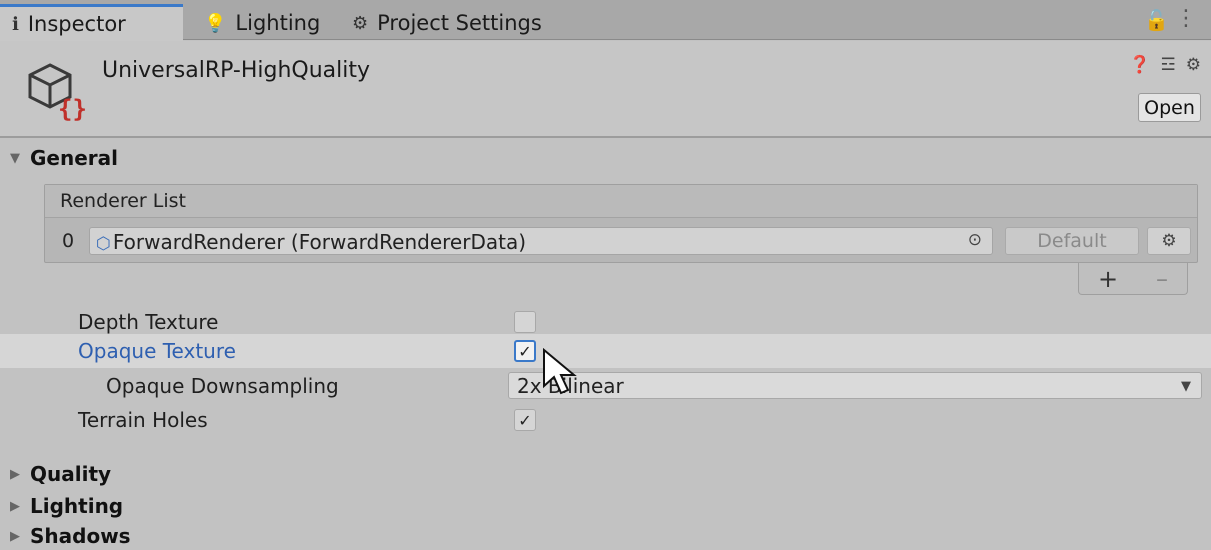  What do you see at coordinates (71, 474) in the screenshot?
I see `foldout-label: Quality` at bounding box center [71, 474].